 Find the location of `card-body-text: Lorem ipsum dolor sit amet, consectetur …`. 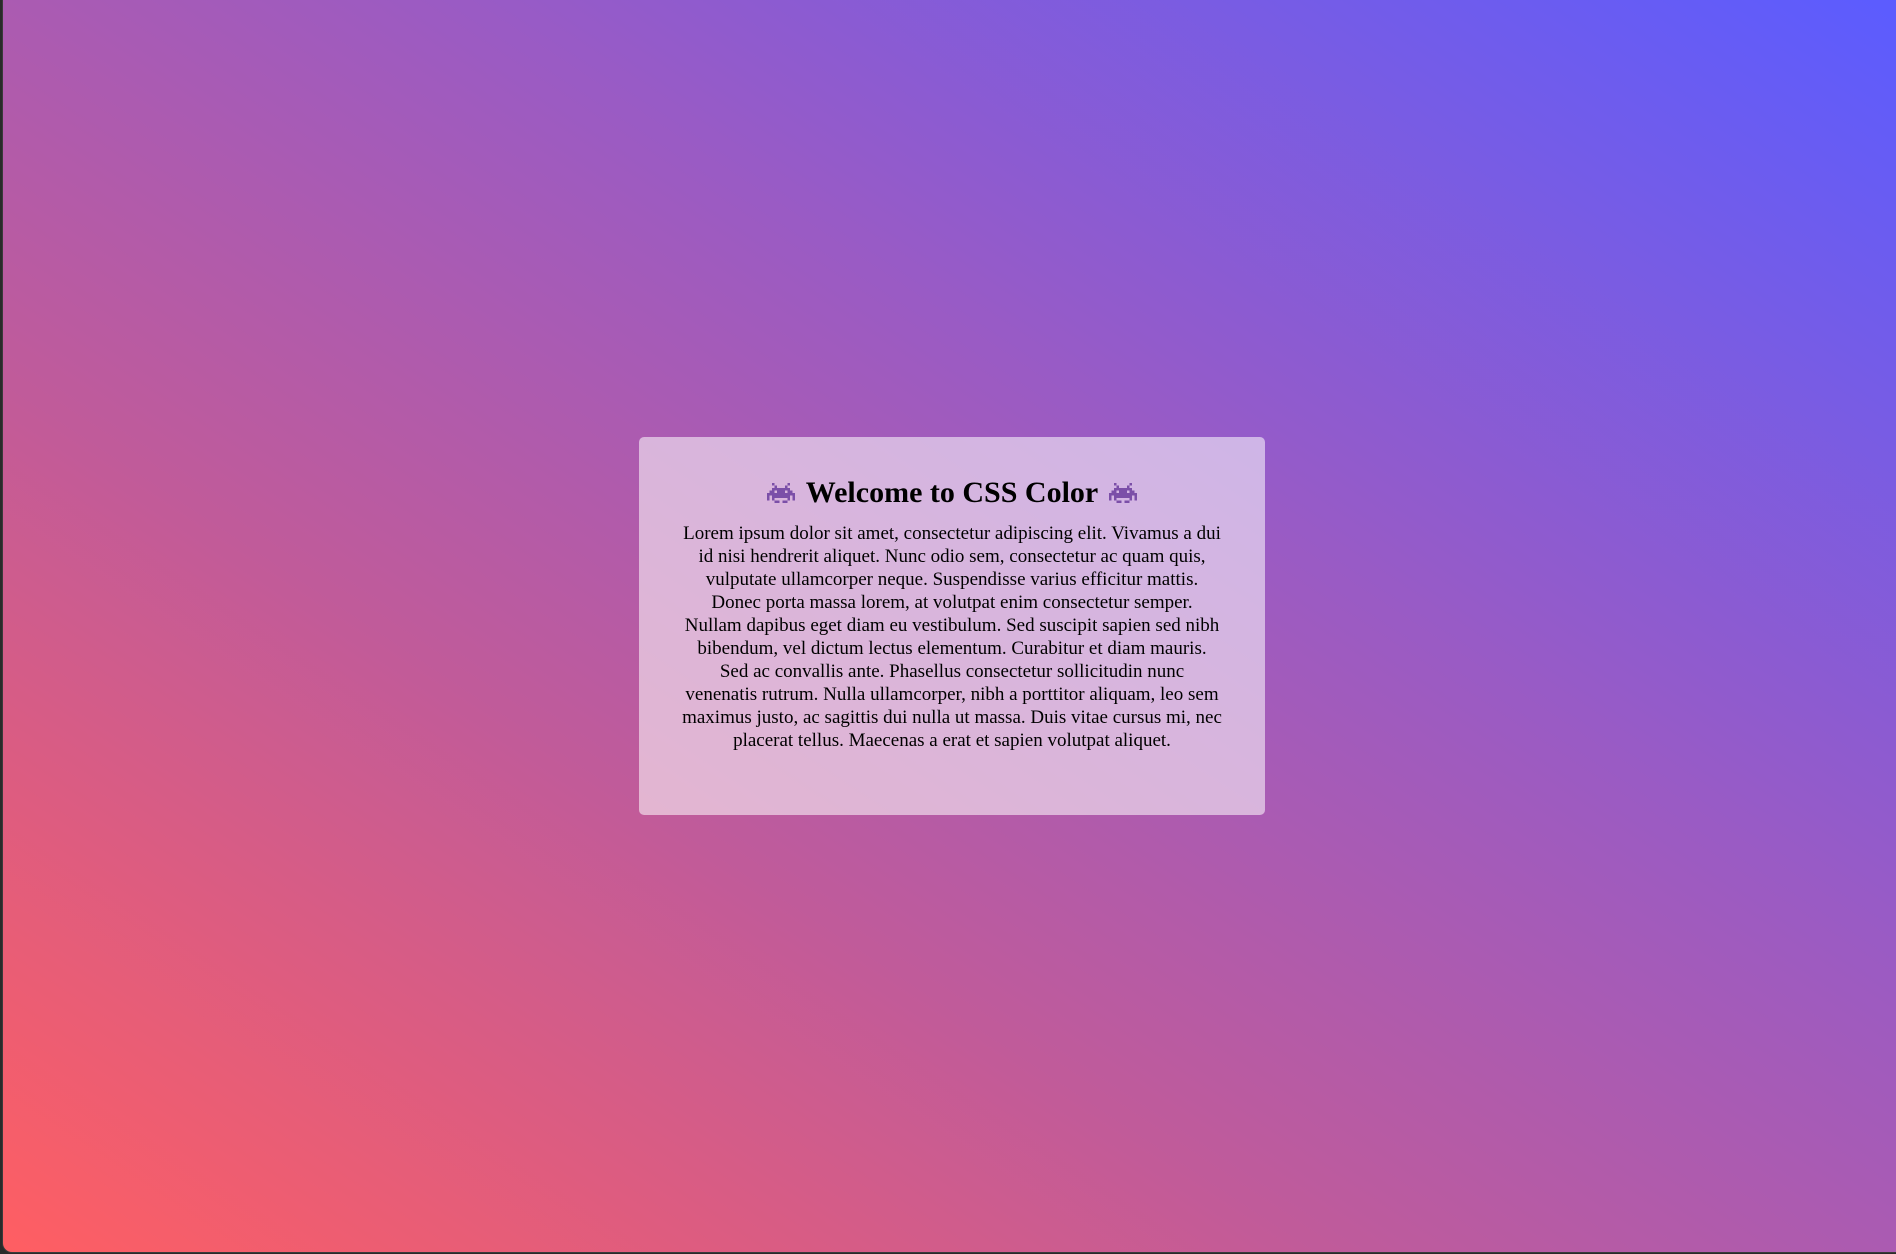

card-body-text: Lorem ipsum dolor sit amet, consectetur … is located at coordinates (952, 637).